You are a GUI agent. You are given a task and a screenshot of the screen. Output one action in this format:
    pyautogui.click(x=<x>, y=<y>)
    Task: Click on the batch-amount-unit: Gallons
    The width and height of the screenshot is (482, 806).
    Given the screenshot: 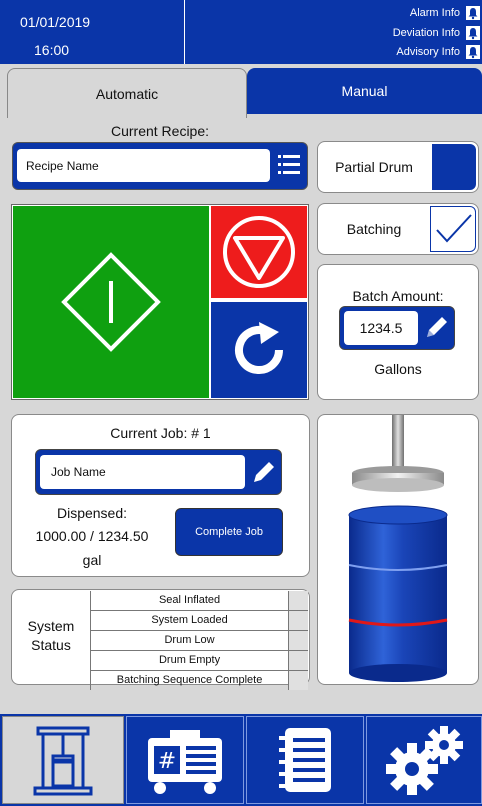 What is the action you would take?
    pyautogui.click(x=398, y=369)
    